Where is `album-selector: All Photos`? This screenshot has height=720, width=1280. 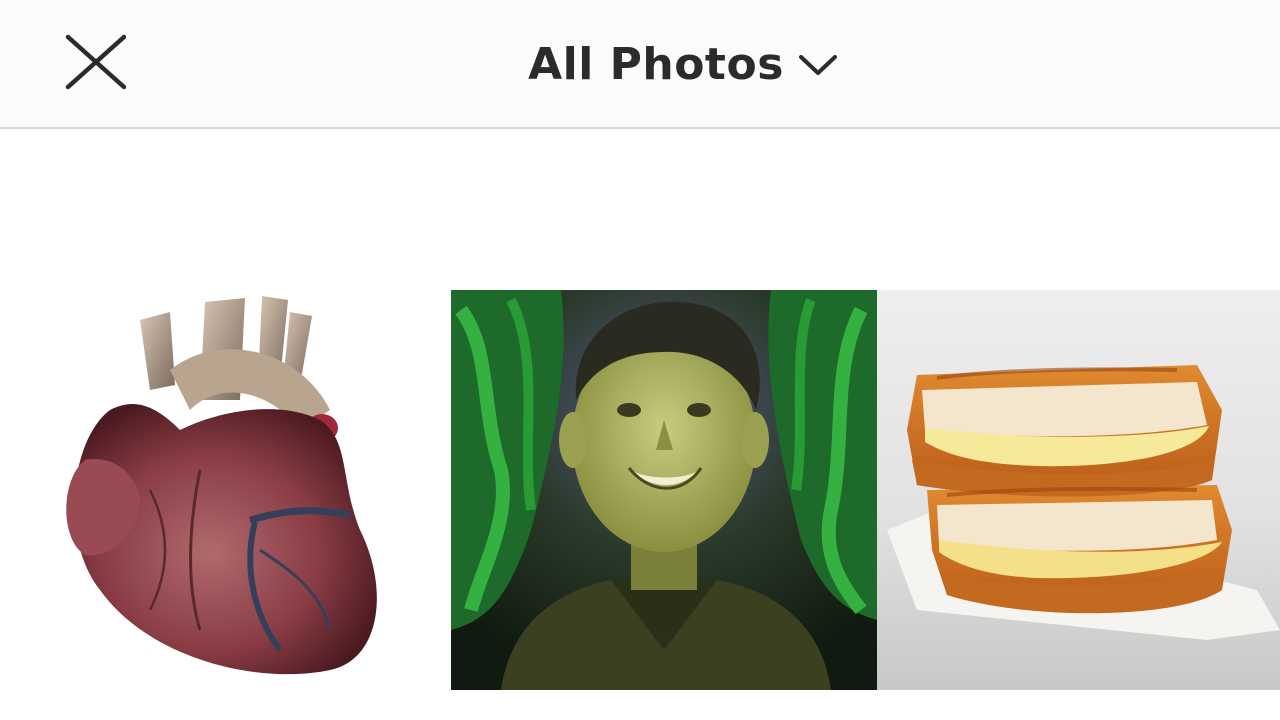
album-selector: All Photos is located at coordinates (683, 64).